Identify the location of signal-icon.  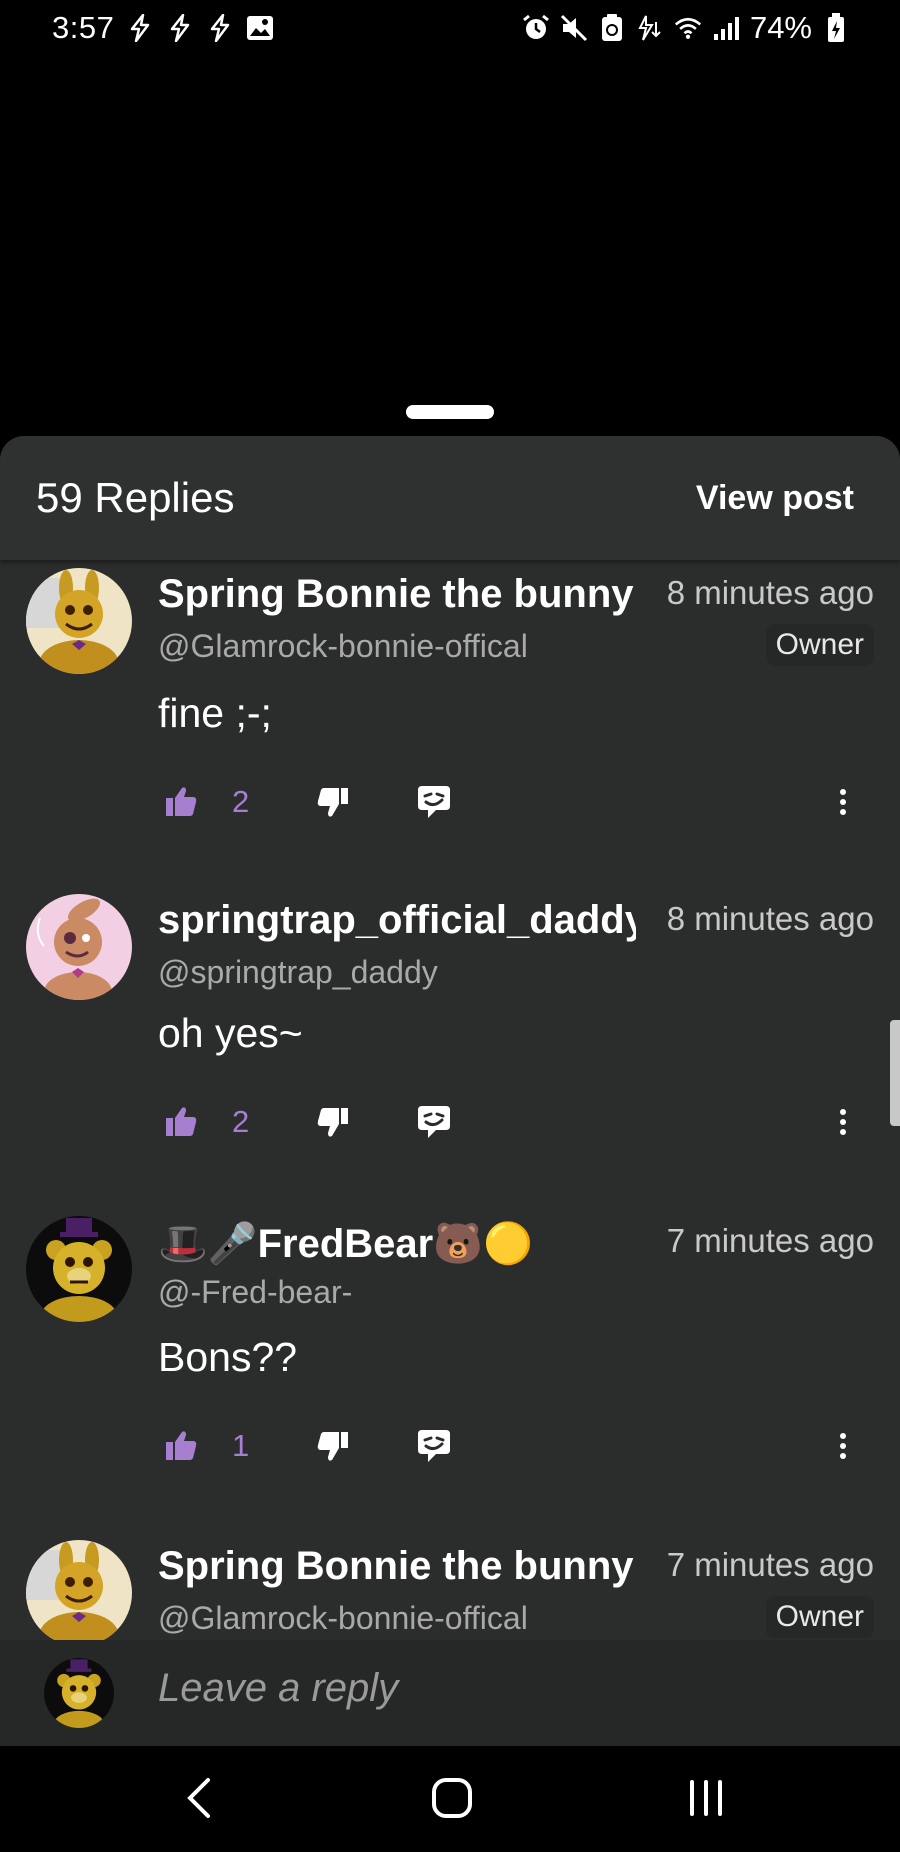
(726, 28).